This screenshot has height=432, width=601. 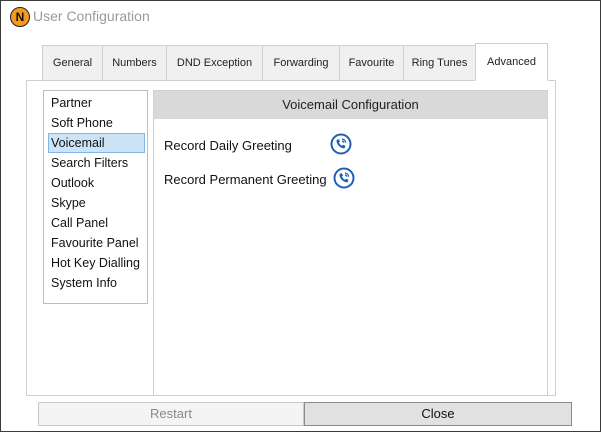 I want to click on close-button: Close, so click(x=438, y=414).